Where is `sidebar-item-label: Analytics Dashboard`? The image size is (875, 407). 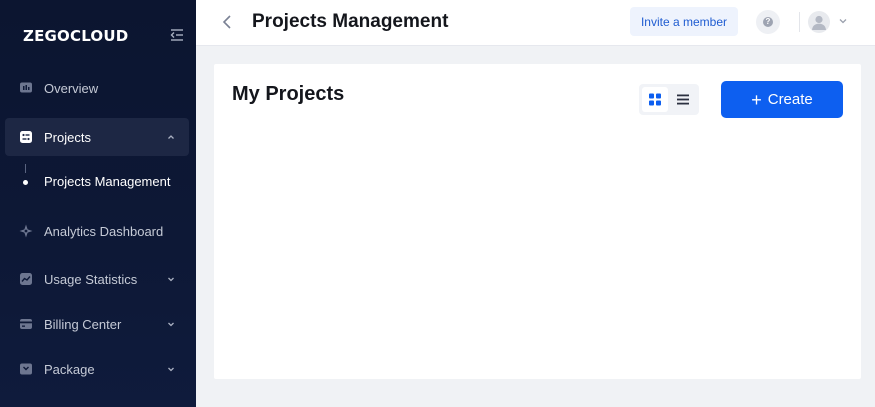 sidebar-item-label: Analytics Dashboard is located at coordinates (104, 231).